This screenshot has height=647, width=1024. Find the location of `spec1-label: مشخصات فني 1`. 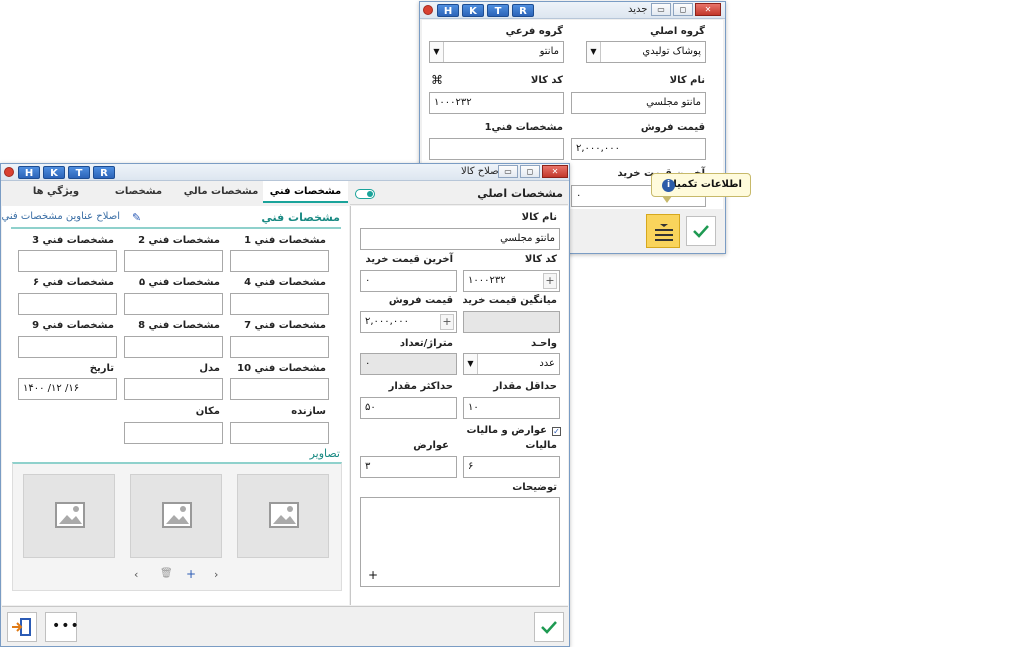

spec1-label: مشخصات فني 1 is located at coordinates (285, 240).